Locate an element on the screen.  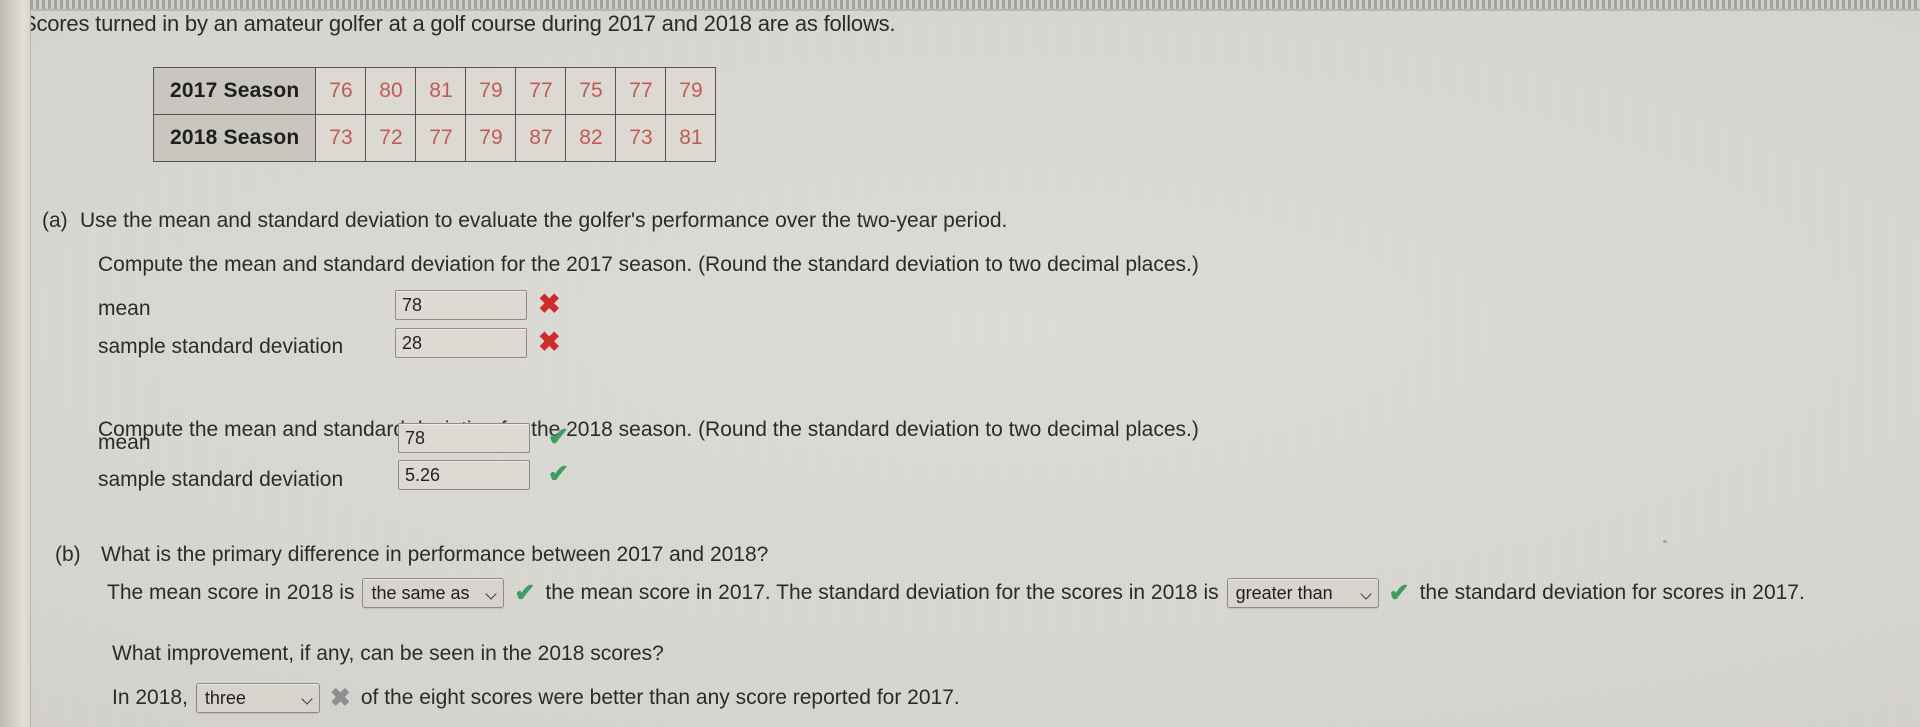
input-sd-2018 is located at coordinates (464, 475).